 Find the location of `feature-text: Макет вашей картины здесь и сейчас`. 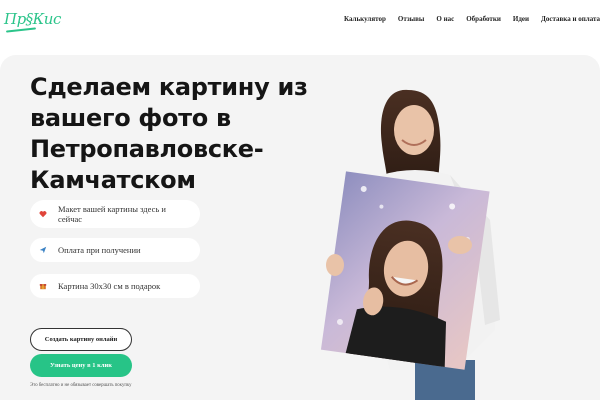

feature-text: Макет вашей картины здесь и сейчас is located at coordinates (112, 214).